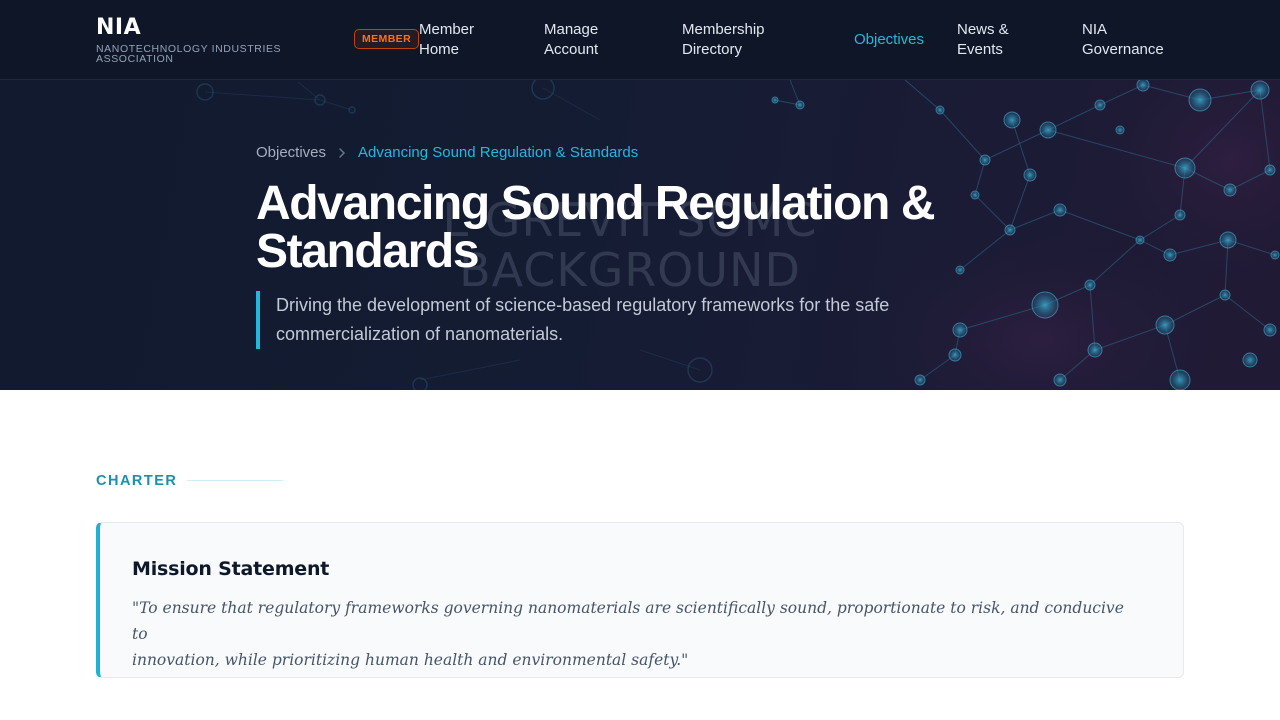 The width and height of the screenshot is (1280, 720). Describe the element at coordinates (1123, 40) in the screenshot. I see `nav-item-nia-governance: NIA Governance` at that location.